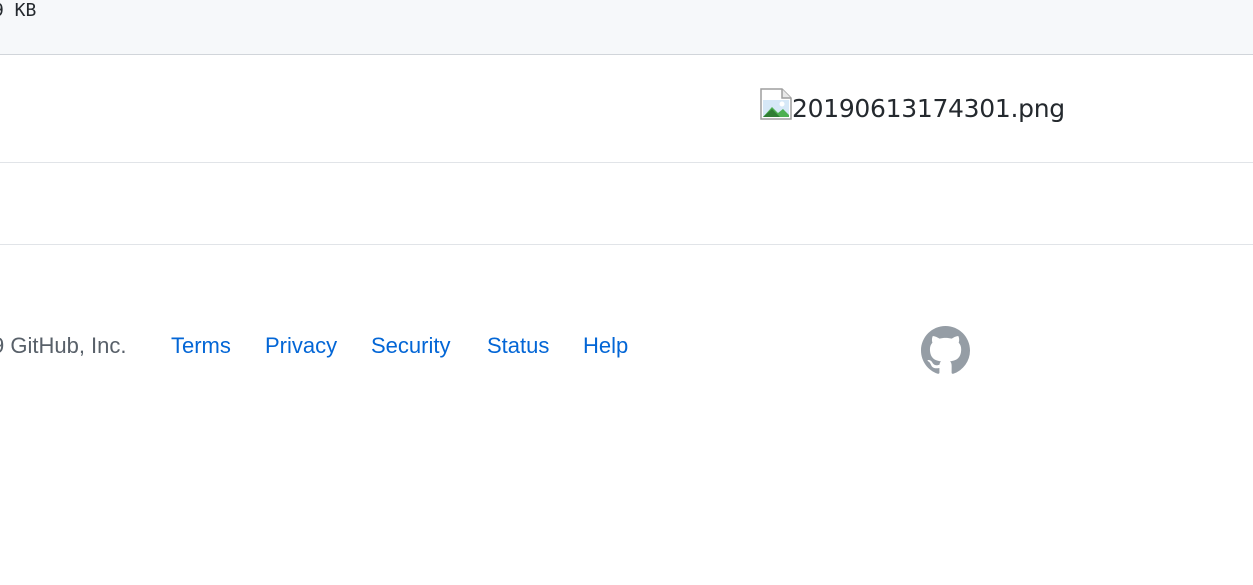 The width and height of the screenshot is (1253, 585). Describe the element at coordinates (301, 346) in the screenshot. I see `footer-link-privacy: Privacy` at that location.